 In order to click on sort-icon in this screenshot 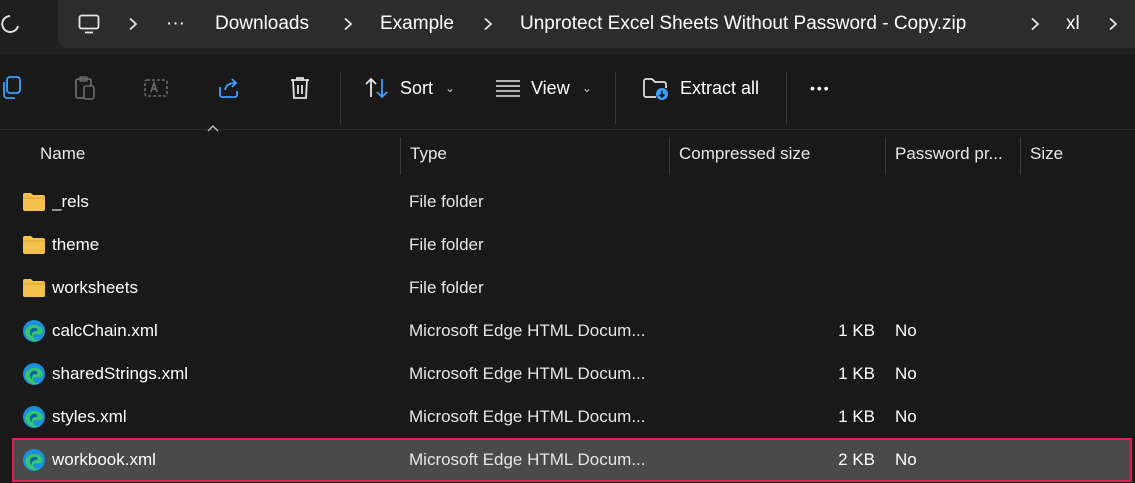, I will do `click(376, 88)`.